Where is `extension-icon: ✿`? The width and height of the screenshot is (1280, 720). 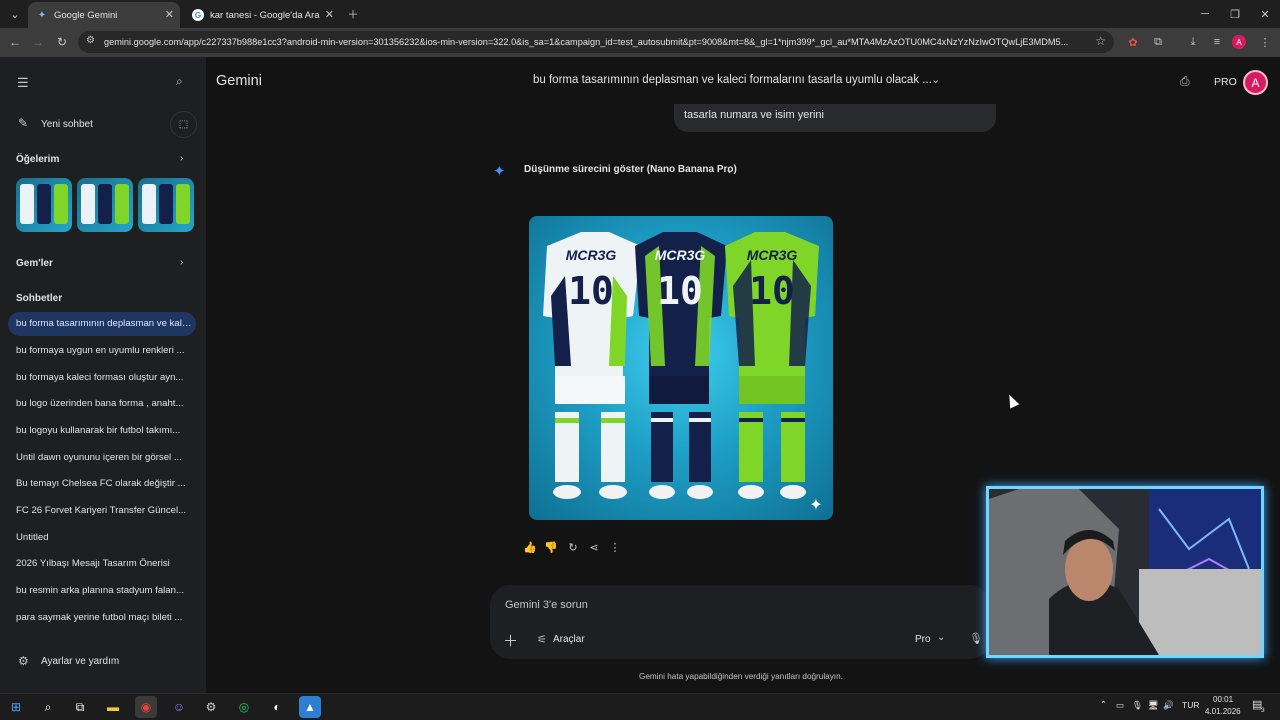
extension-icon: ✿ is located at coordinates (1133, 42).